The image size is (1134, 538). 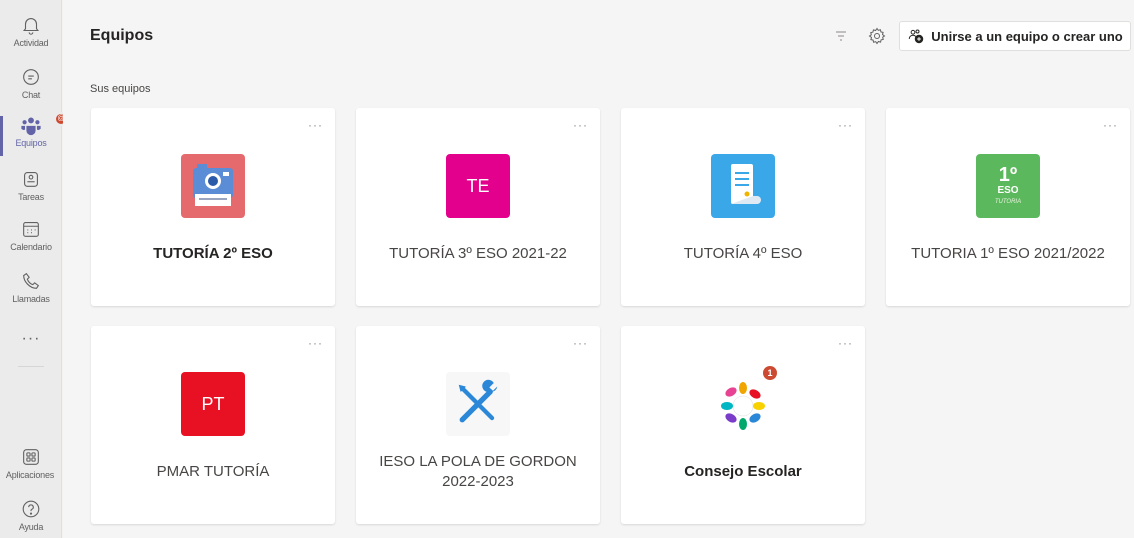 I want to click on chat-icon, so click(x=31, y=77).